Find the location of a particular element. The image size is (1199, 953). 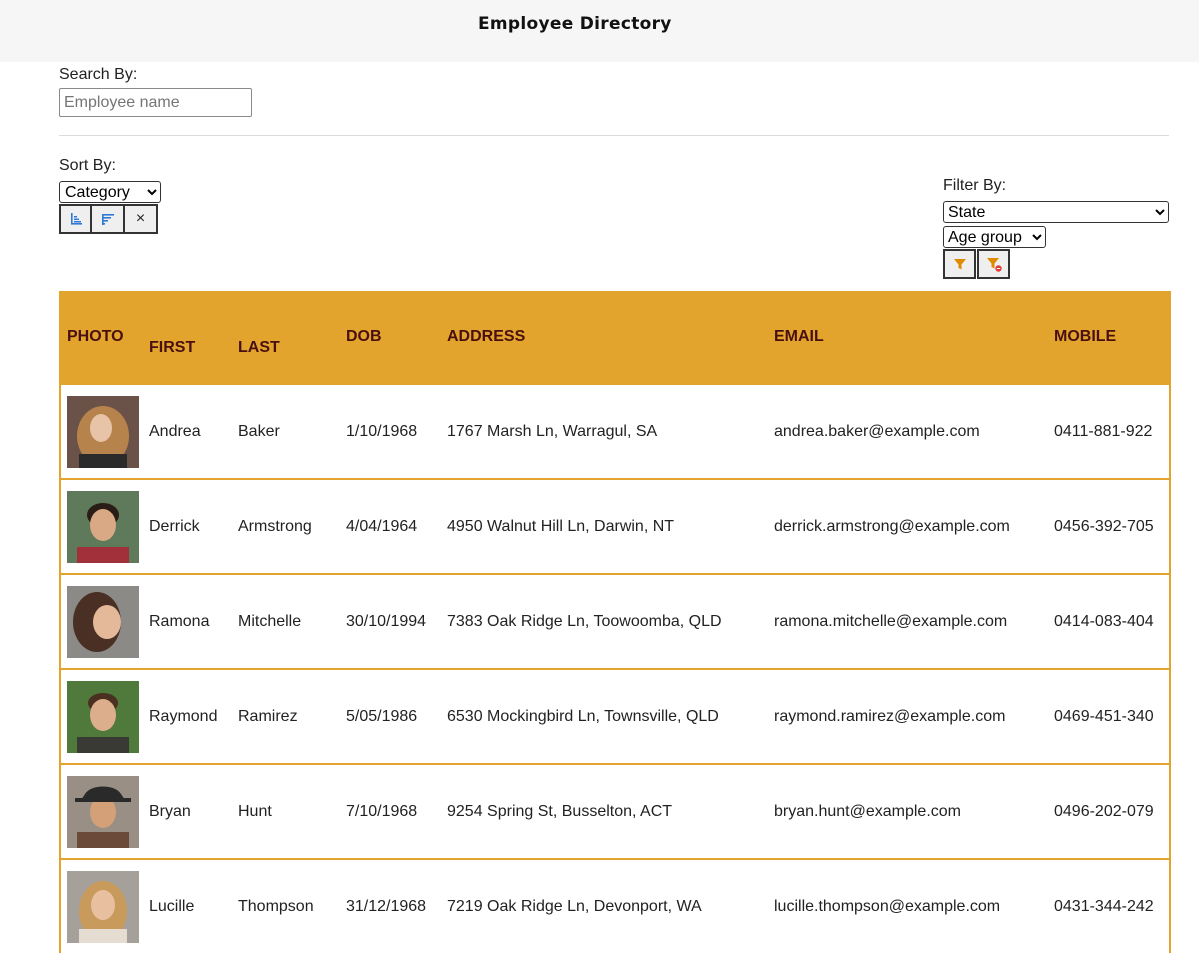

age-group-filter-select: Age group is located at coordinates (994, 237).